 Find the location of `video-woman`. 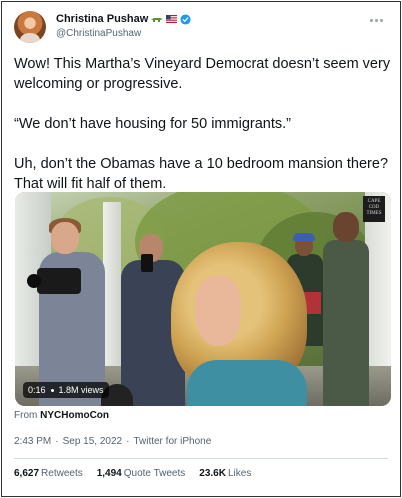

video-woman is located at coordinates (240, 324).